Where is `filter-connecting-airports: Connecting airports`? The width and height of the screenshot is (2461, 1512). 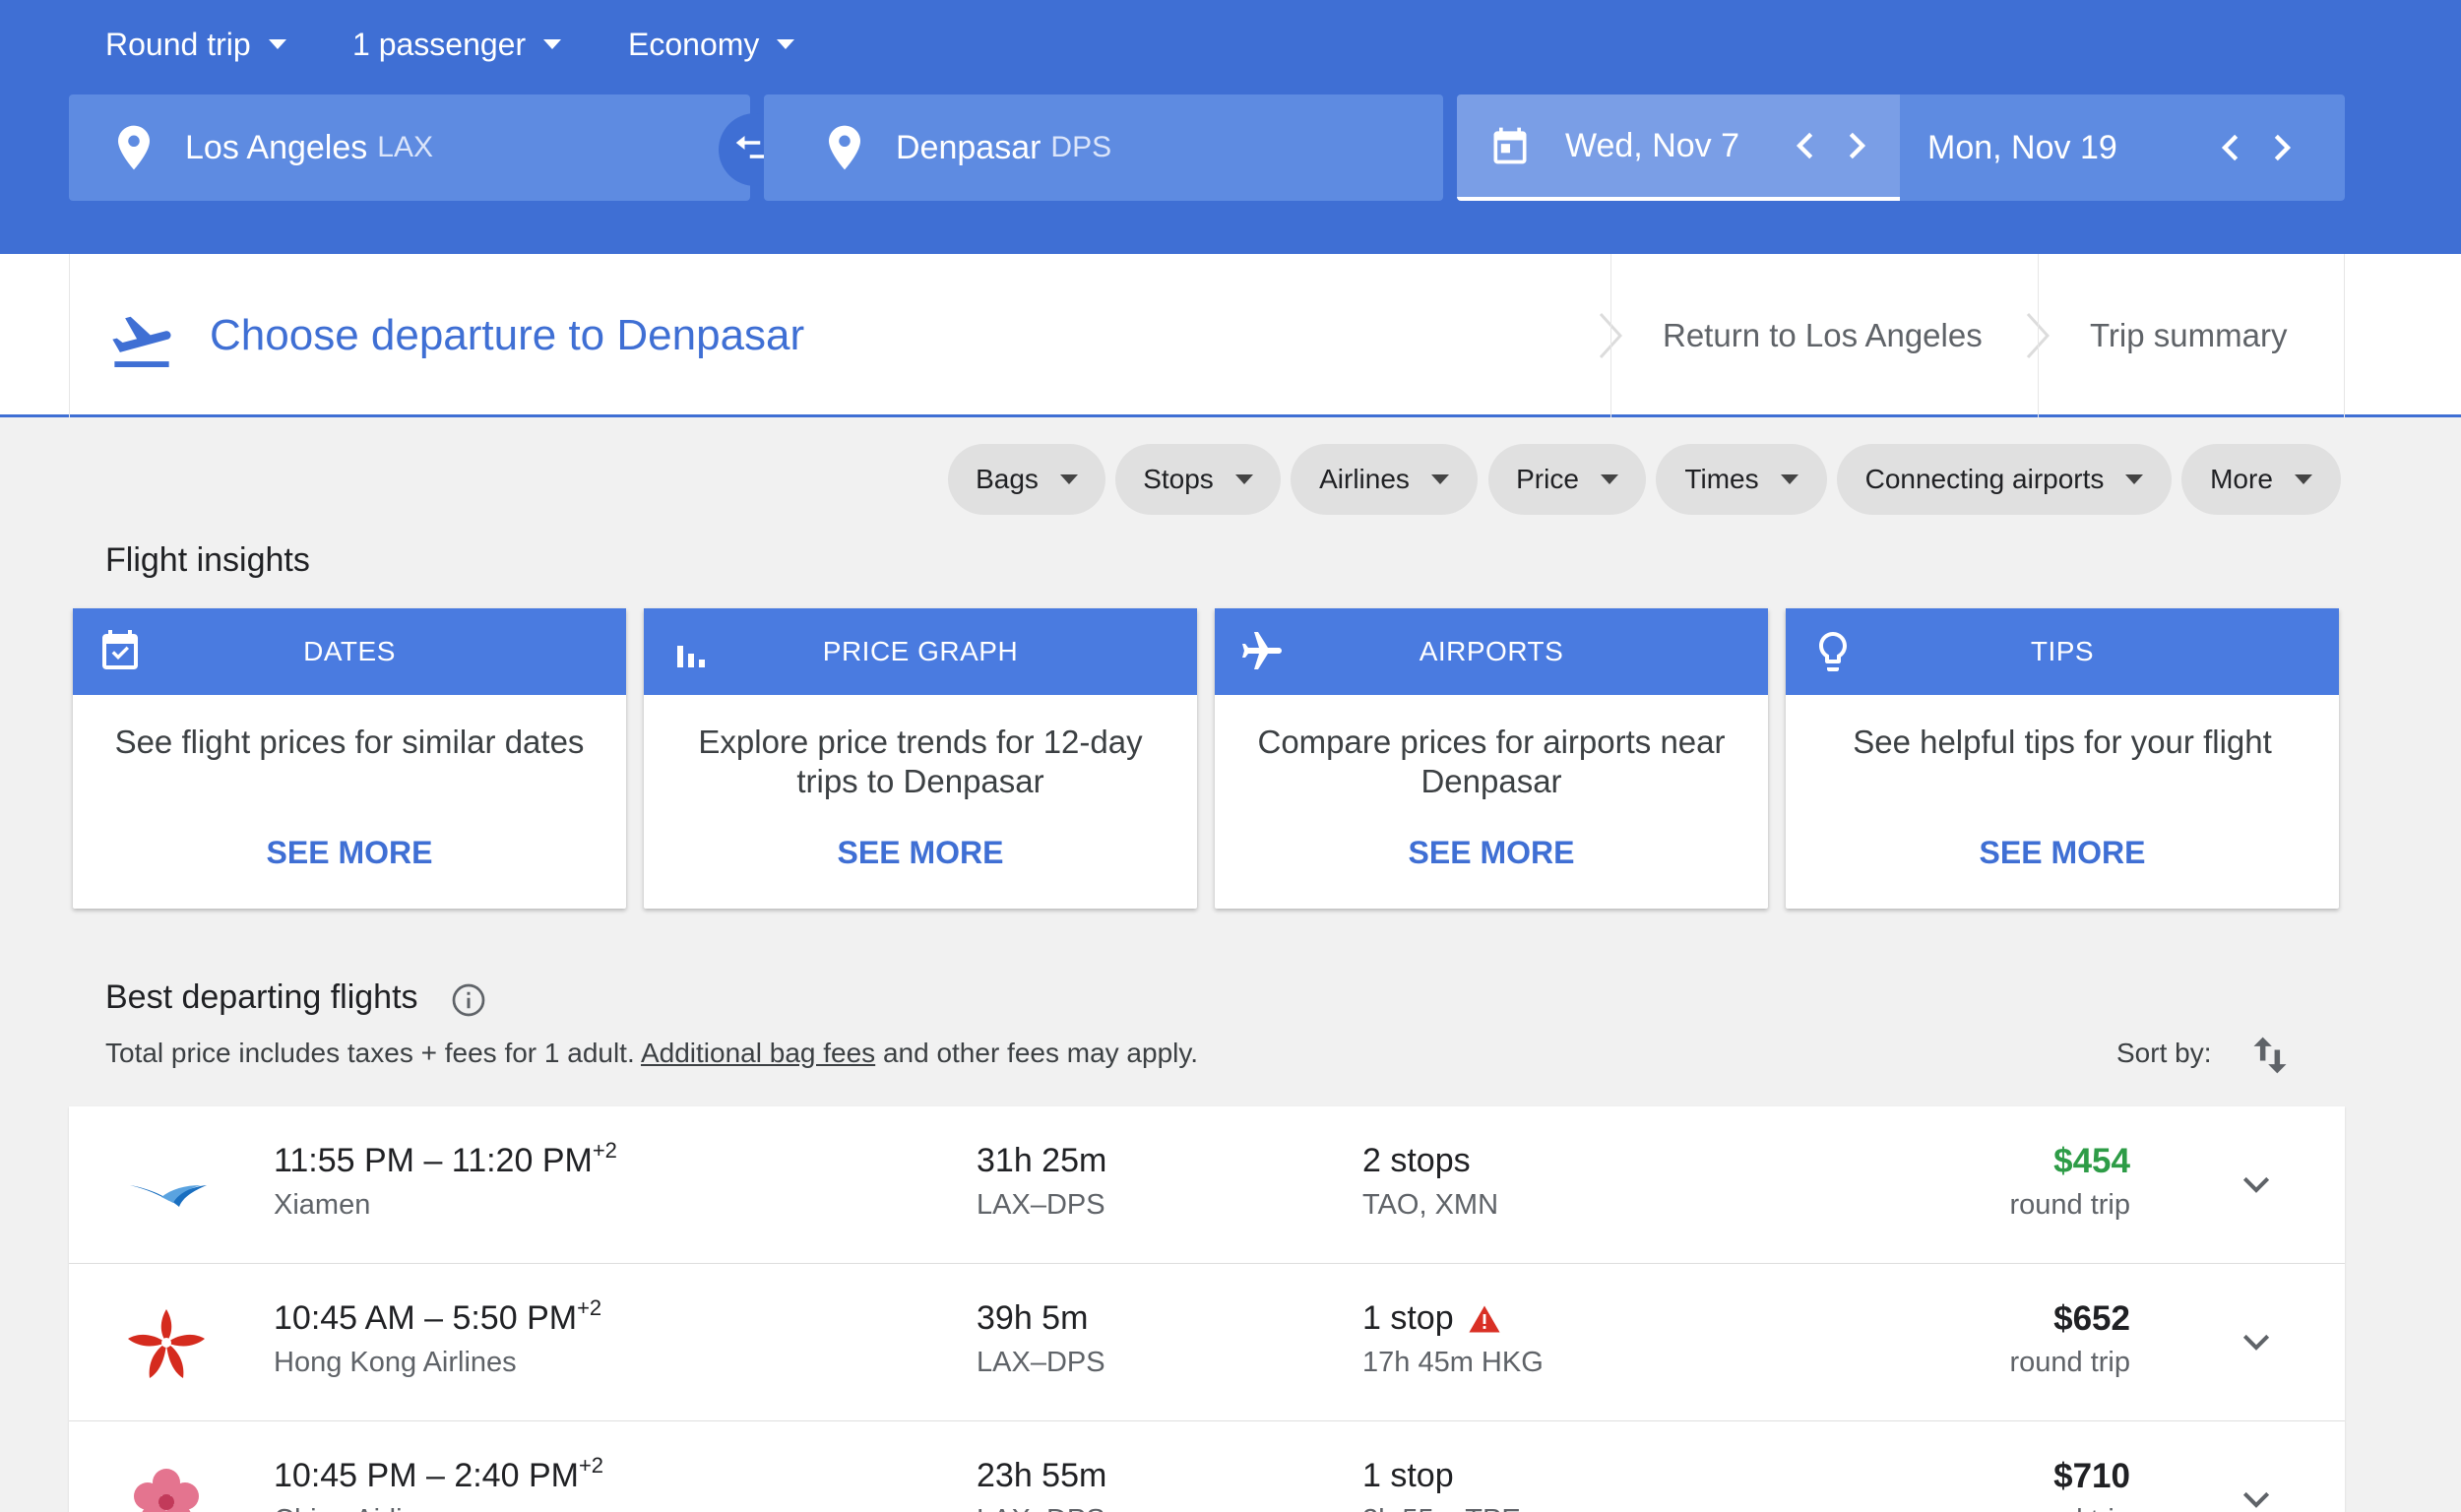
filter-connecting-airports: Connecting airports is located at coordinates (2004, 479).